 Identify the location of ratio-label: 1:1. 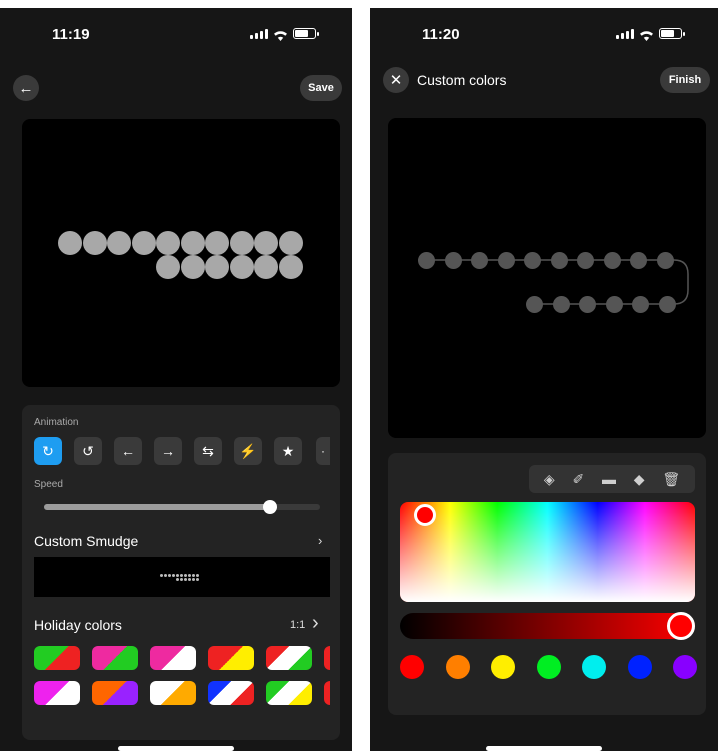
(298, 625).